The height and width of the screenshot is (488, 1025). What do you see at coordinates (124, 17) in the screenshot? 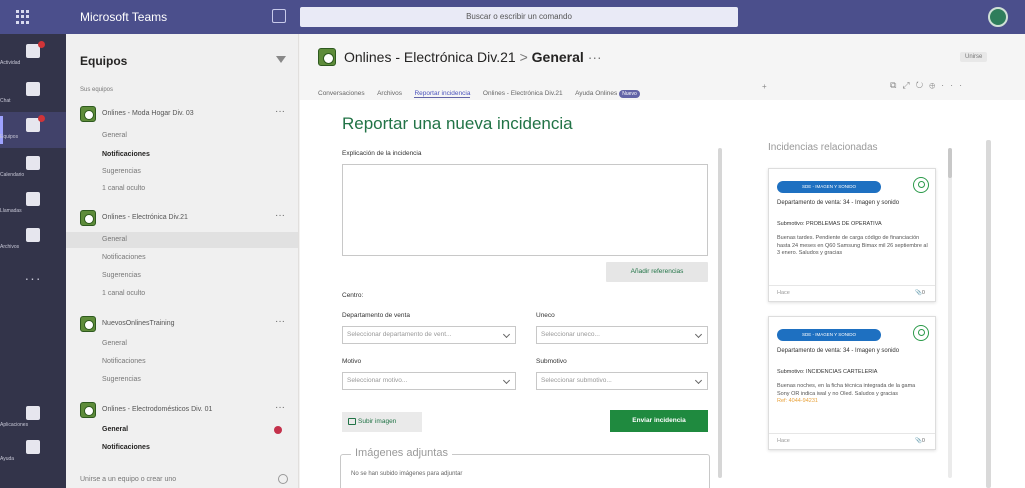
I see `app-name: Microsoft Teams` at bounding box center [124, 17].